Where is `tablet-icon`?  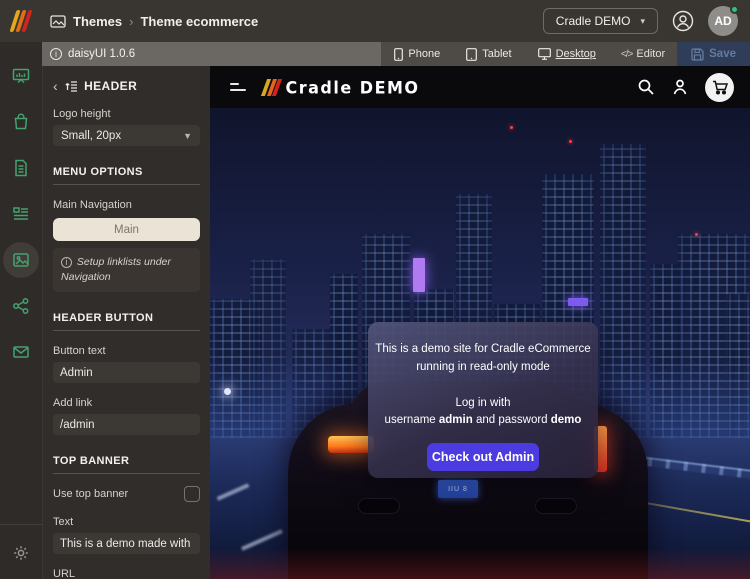 tablet-icon is located at coordinates (472, 54).